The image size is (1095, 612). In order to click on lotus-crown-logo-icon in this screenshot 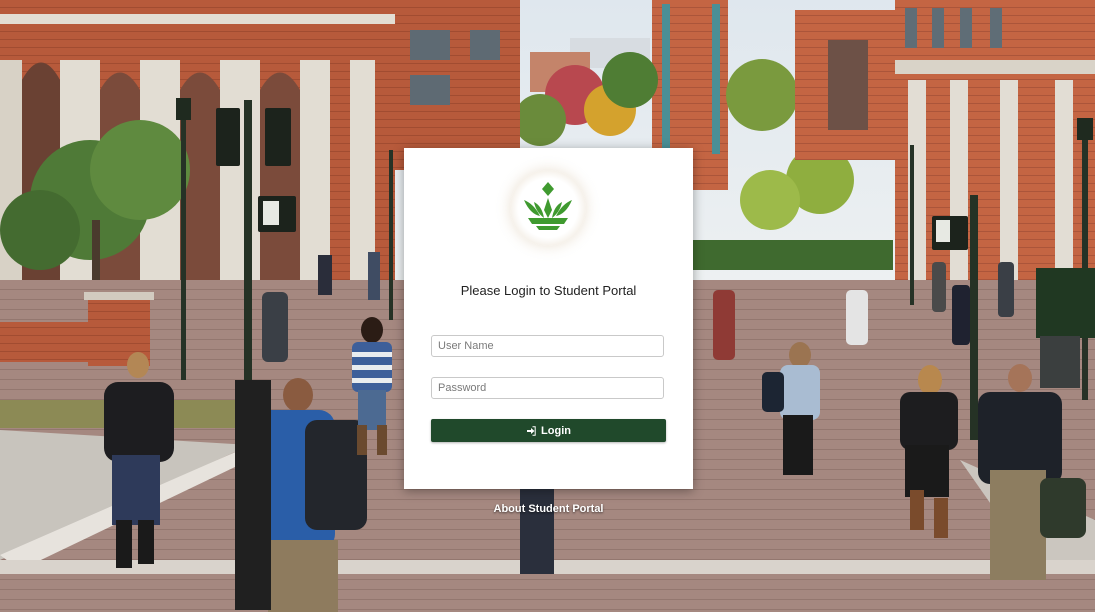, I will do `click(548, 206)`.